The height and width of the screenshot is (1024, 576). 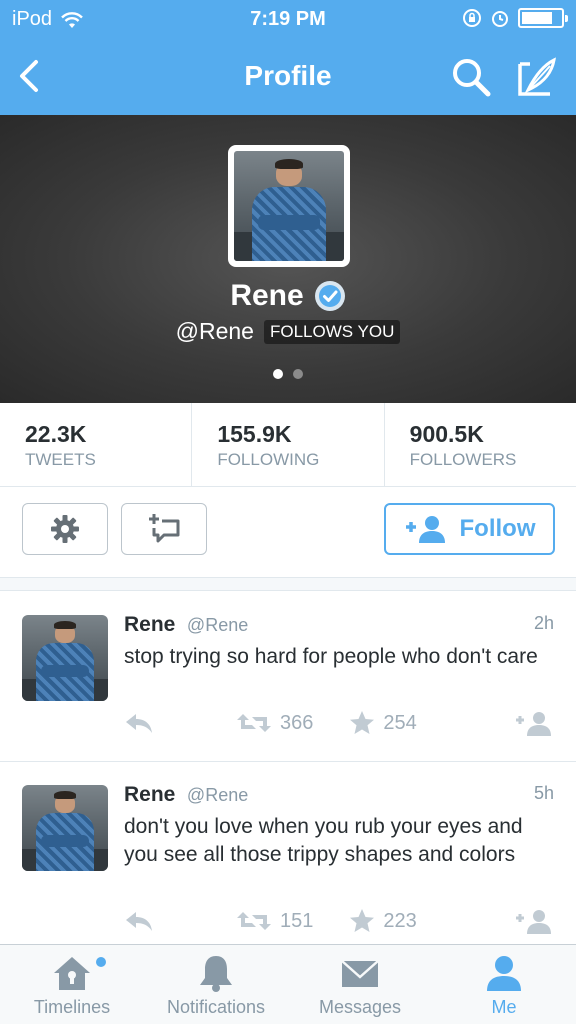 What do you see at coordinates (543, 793) in the screenshot?
I see `tweet-time: 5h` at bounding box center [543, 793].